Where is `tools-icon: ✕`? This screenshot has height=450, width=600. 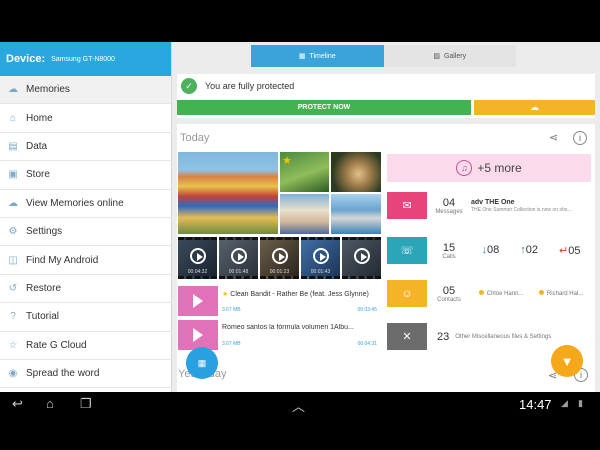 tools-icon: ✕ is located at coordinates (407, 336).